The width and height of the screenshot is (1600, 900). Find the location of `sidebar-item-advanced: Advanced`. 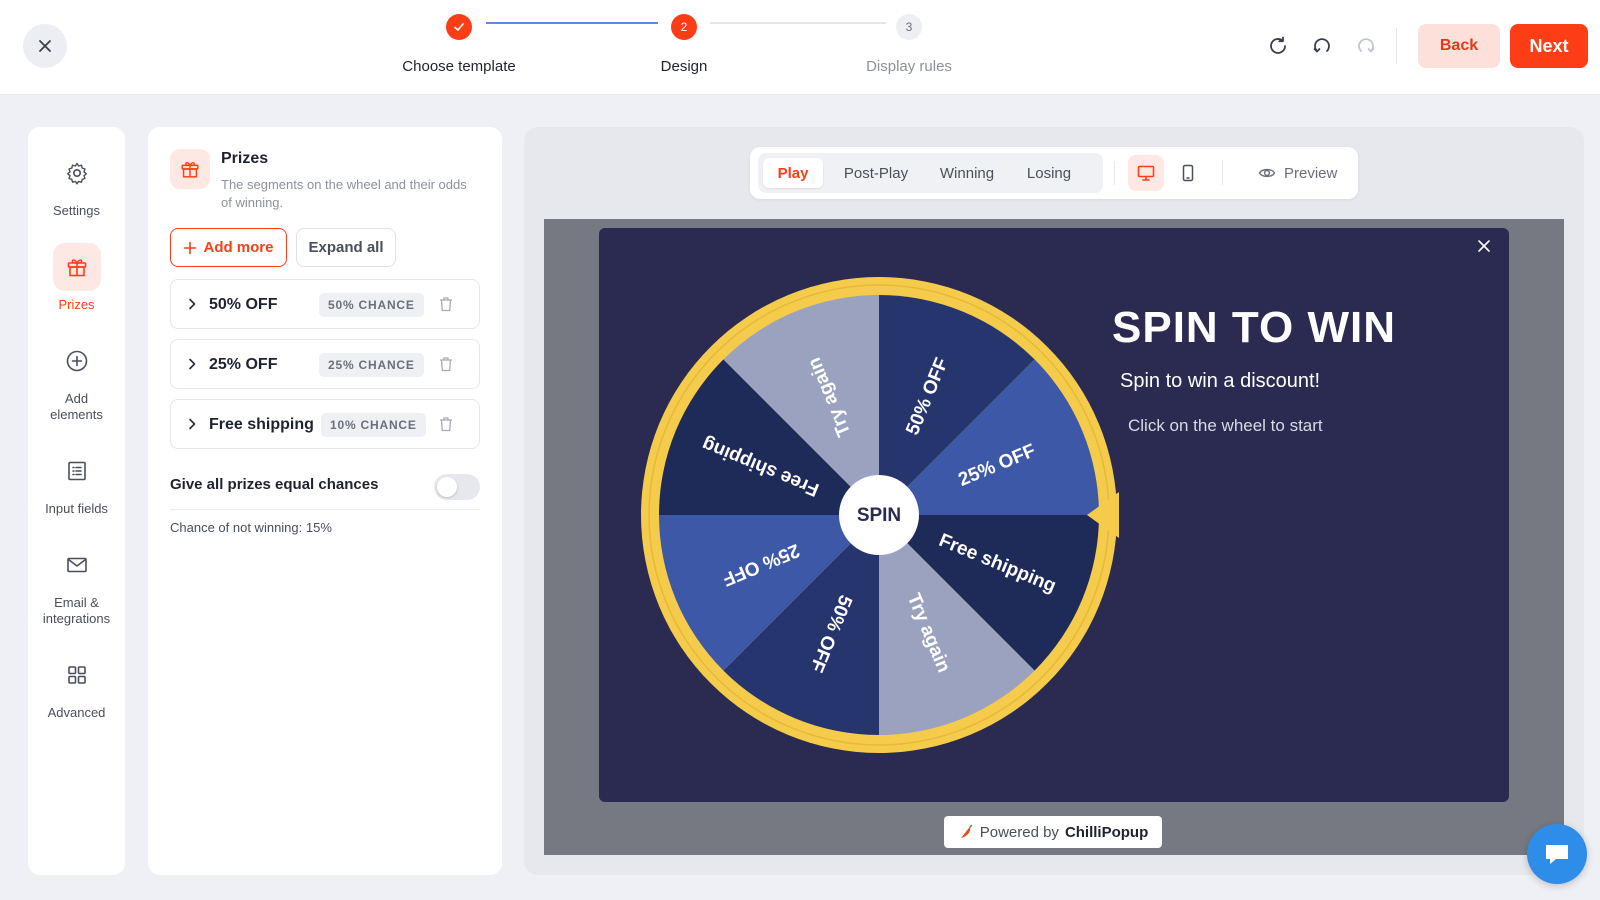

sidebar-item-advanced: Advanced is located at coordinates (76, 686).